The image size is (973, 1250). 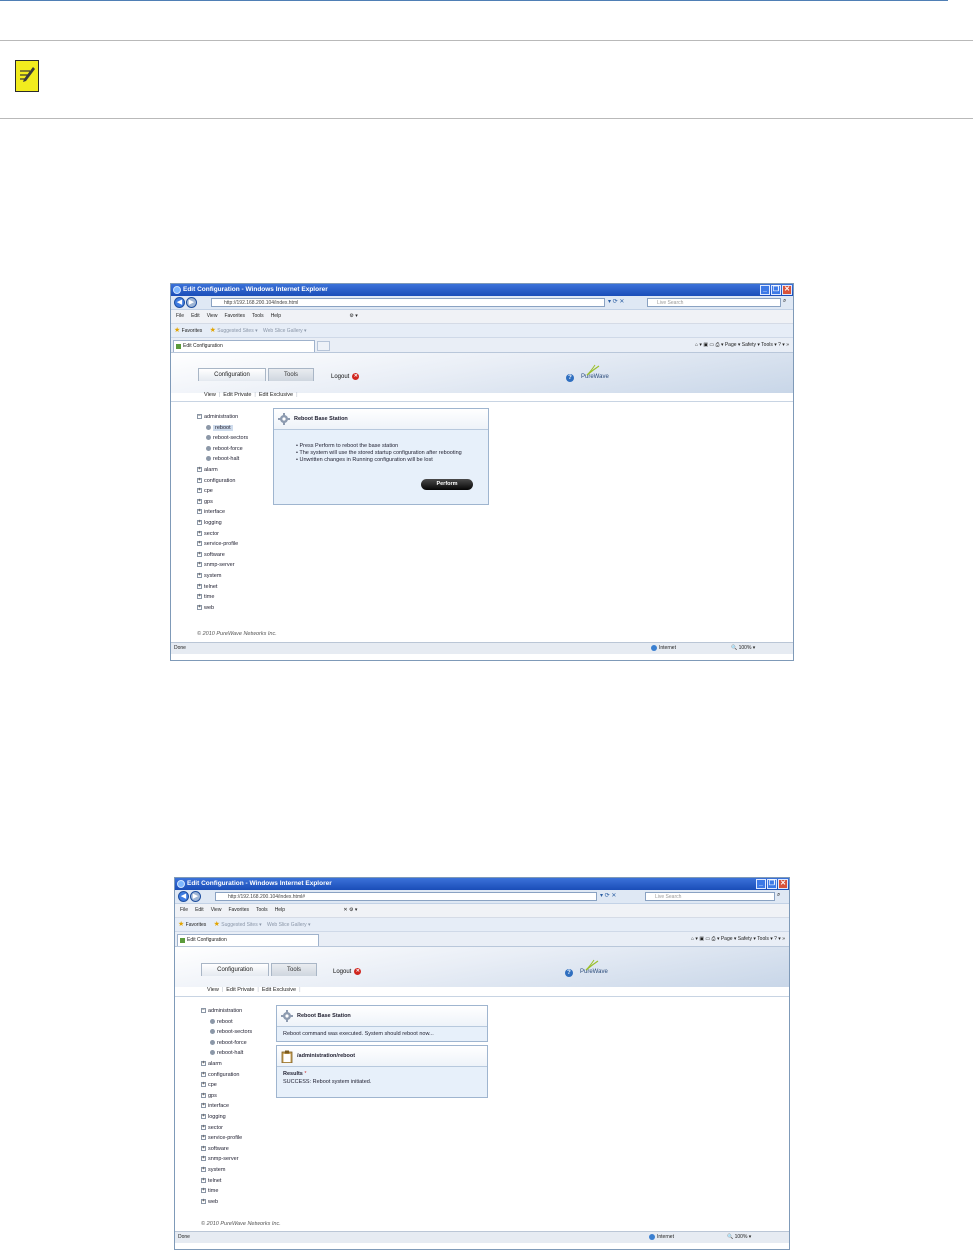 What do you see at coordinates (608, 895) in the screenshot?
I see `refresh-stop-icons: ▾ ⟳ ✕` at bounding box center [608, 895].